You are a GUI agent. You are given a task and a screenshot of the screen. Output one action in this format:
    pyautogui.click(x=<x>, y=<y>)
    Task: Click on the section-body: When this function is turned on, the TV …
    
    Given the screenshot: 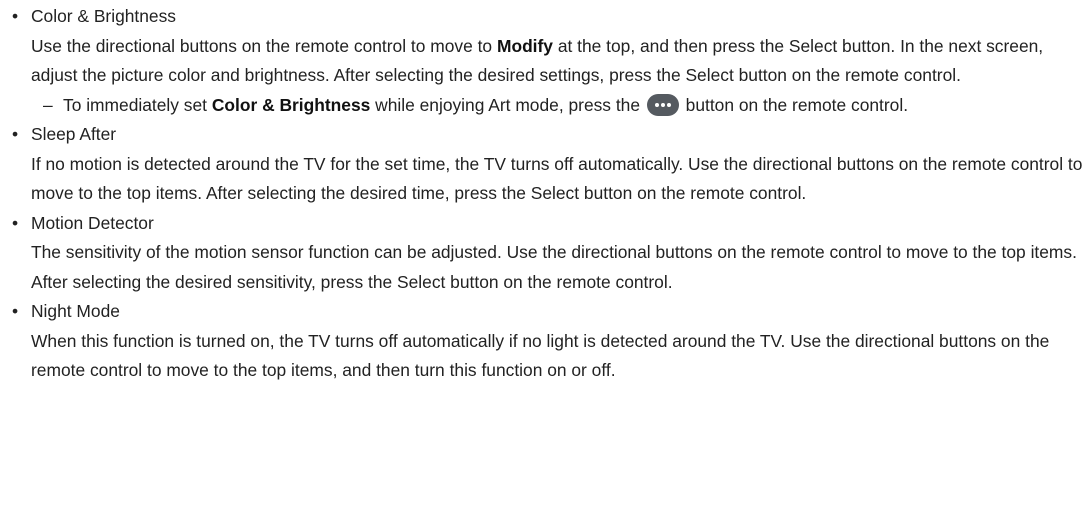 What is the action you would take?
    pyautogui.click(x=540, y=355)
    